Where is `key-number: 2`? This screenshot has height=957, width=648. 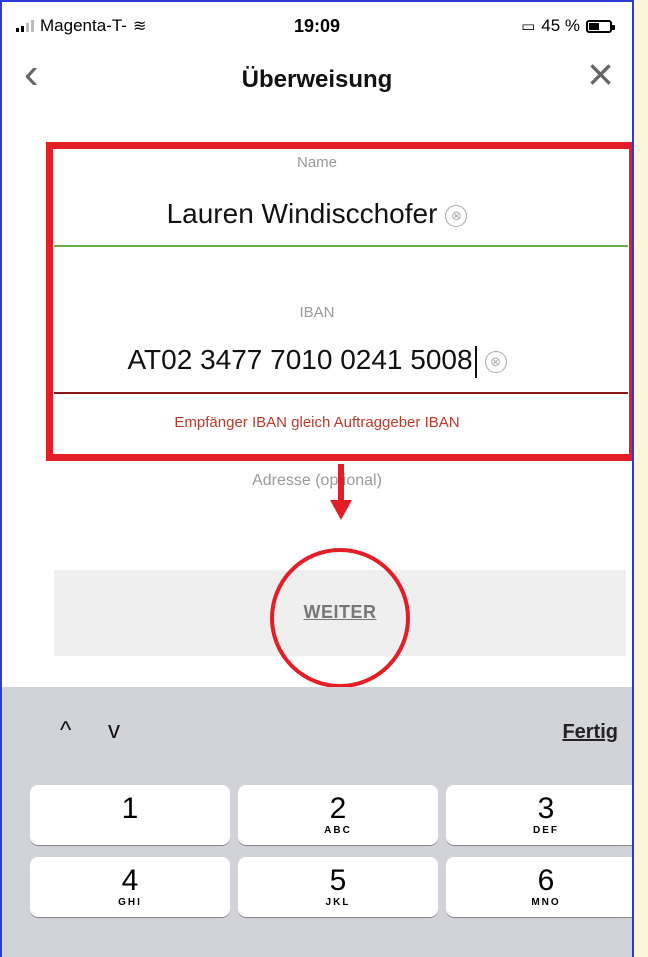 key-number: 2 is located at coordinates (338, 808).